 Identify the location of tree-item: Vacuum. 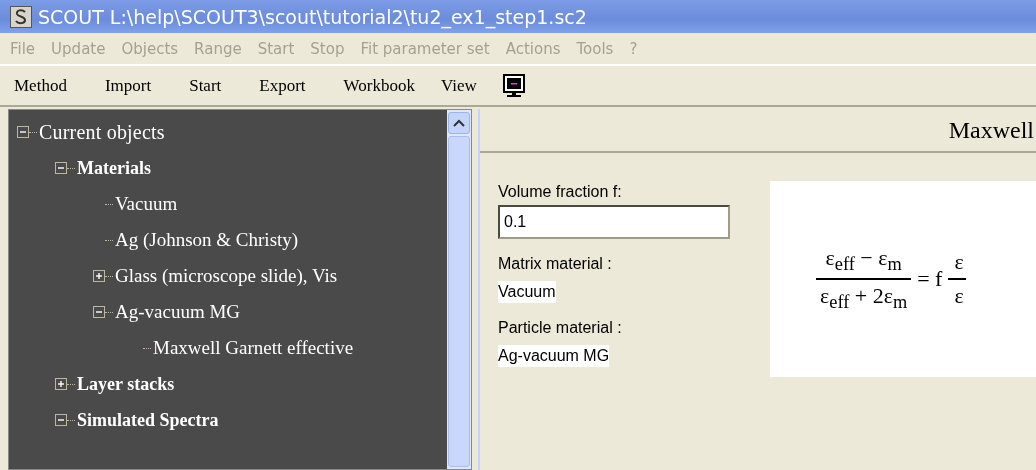
(146, 204).